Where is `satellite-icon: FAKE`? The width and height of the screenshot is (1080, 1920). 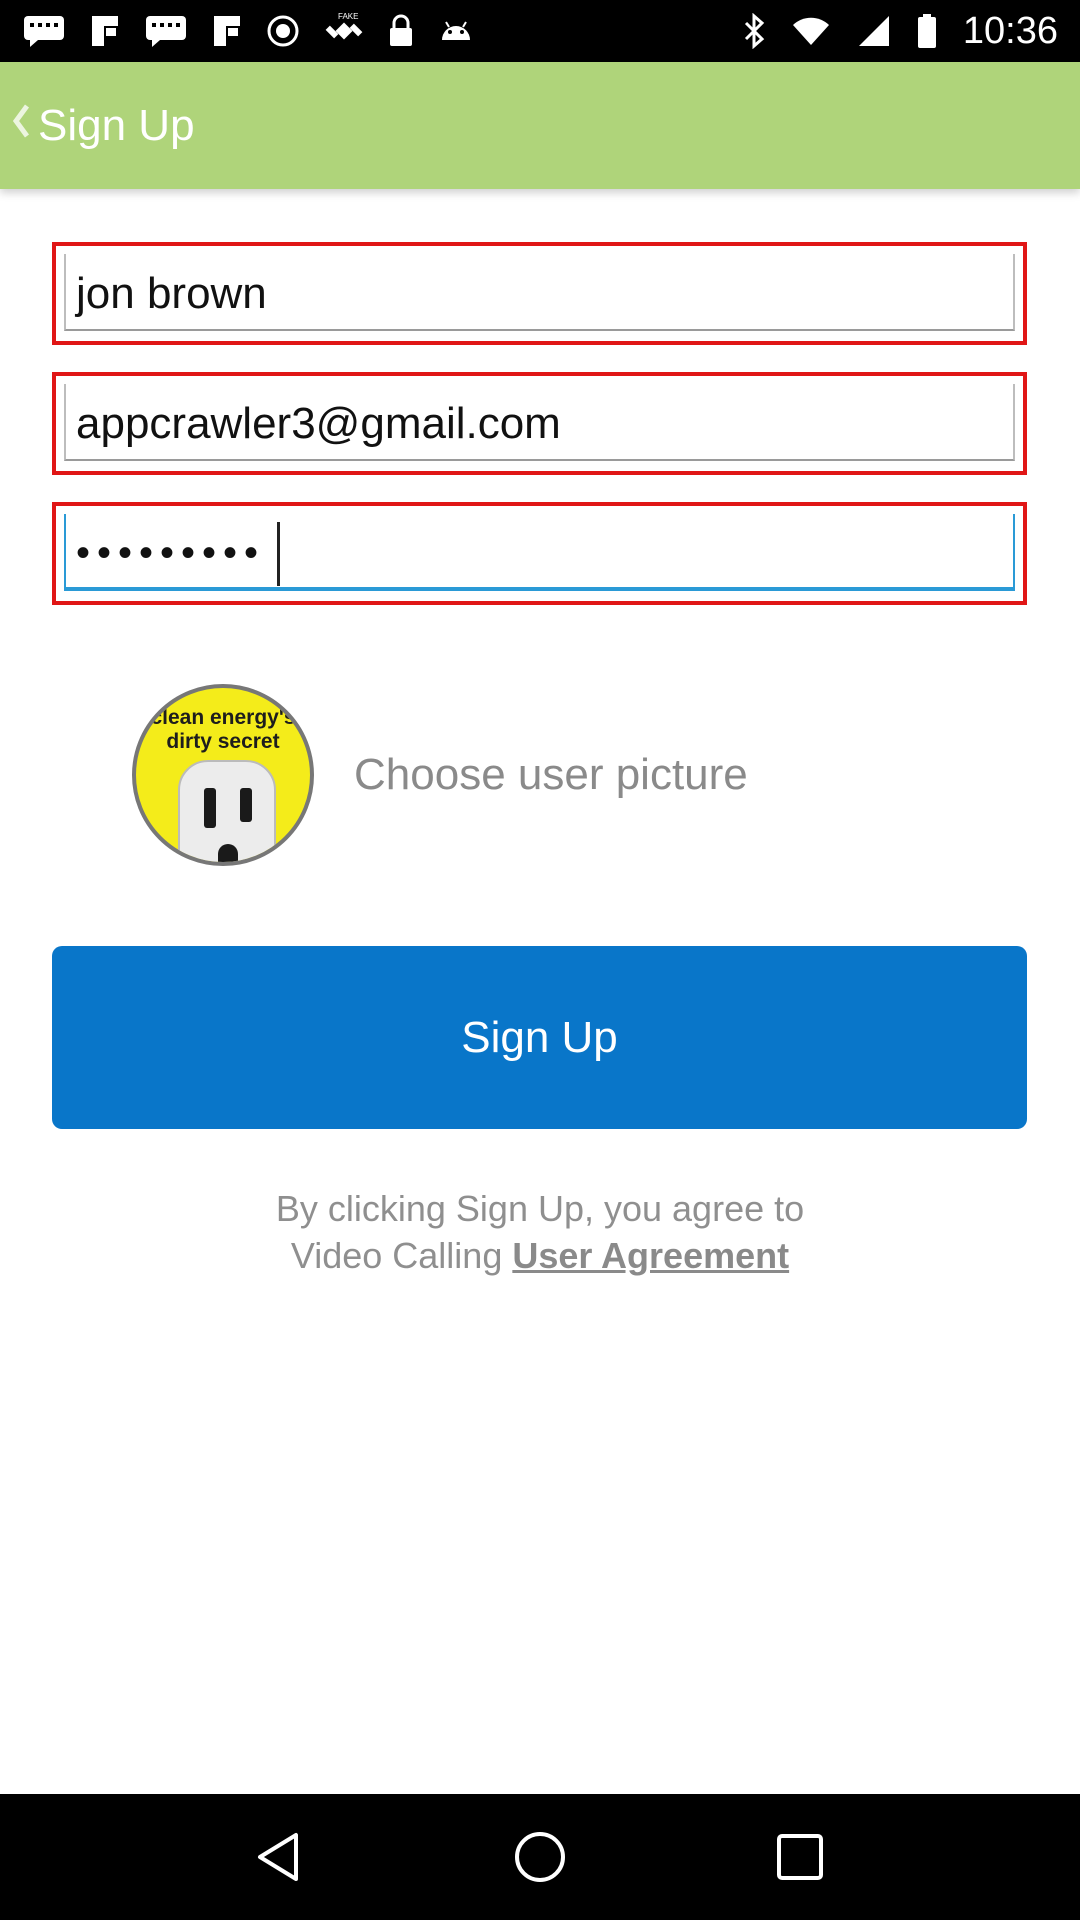 satellite-icon: FAKE is located at coordinates (344, 31).